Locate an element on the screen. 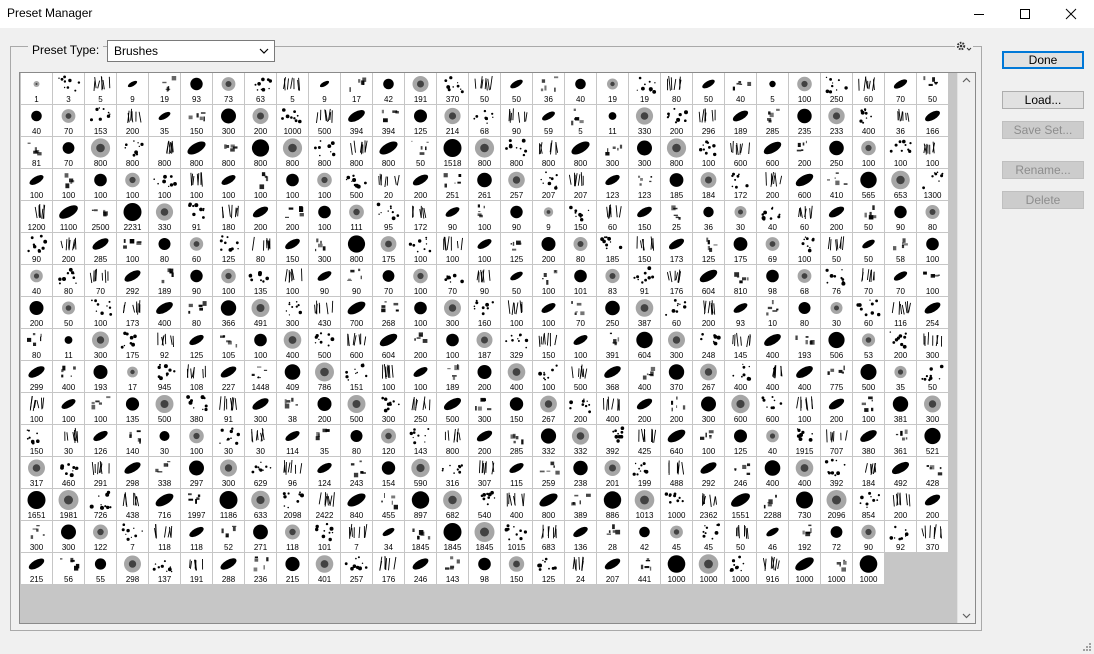 This screenshot has height=654, width=1094. brush-preset-cell: 521 is located at coordinates (932, 440).